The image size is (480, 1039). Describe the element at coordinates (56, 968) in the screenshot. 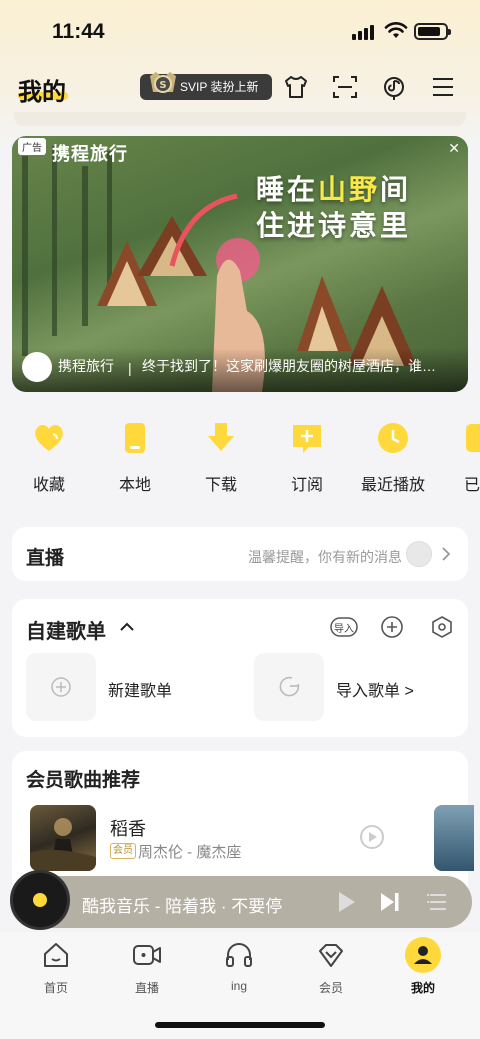

I see `tab-home: 首页` at that location.